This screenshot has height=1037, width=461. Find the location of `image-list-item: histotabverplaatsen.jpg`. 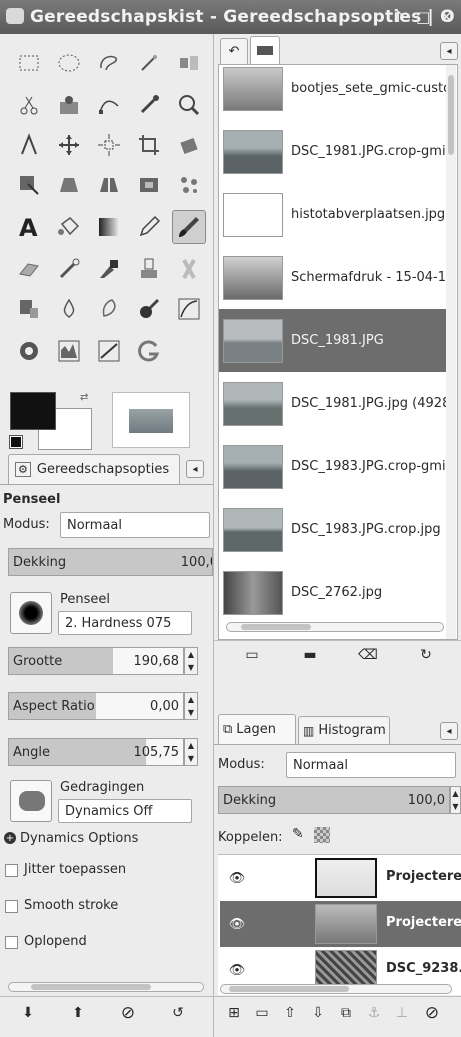

image-list-item: histotabverplaatsen.jpg is located at coordinates (333, 214).